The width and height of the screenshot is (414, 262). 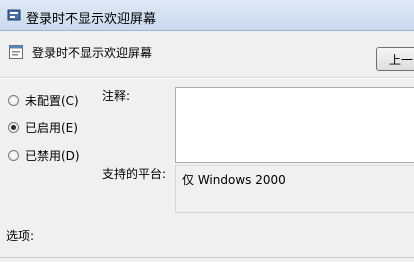 I want to click on radio-disabled-label: 已禁用(D), so click(x=52, y=155).